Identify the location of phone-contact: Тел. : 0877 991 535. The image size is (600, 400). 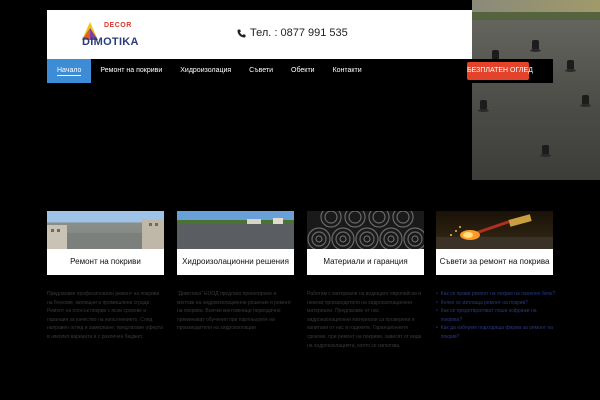
(292, 33).